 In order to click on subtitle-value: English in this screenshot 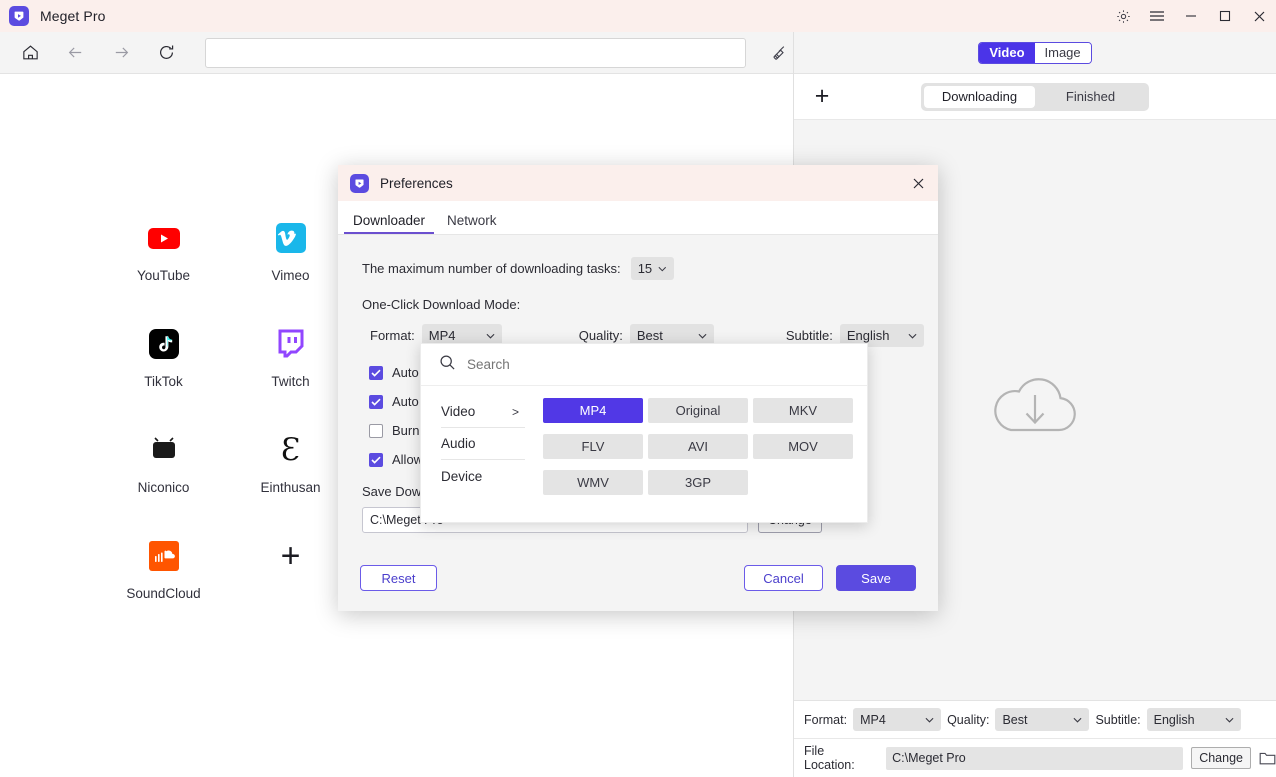, I will do `click(1174, 719)`.